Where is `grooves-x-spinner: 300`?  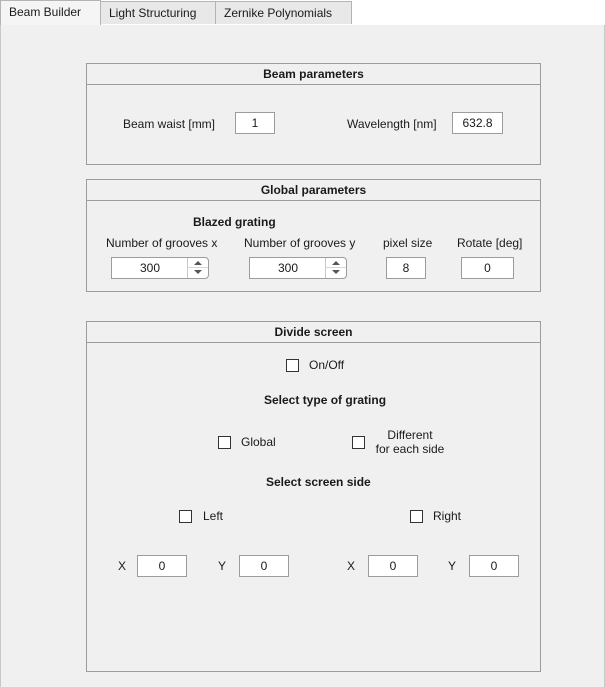
grooves-x-spinner: 300 is located at coordinates (160, 268).